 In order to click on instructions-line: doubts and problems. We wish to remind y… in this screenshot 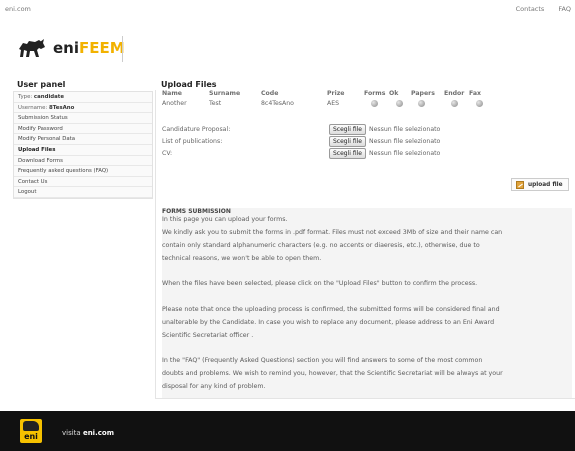, I will do `click(332, 373)`.